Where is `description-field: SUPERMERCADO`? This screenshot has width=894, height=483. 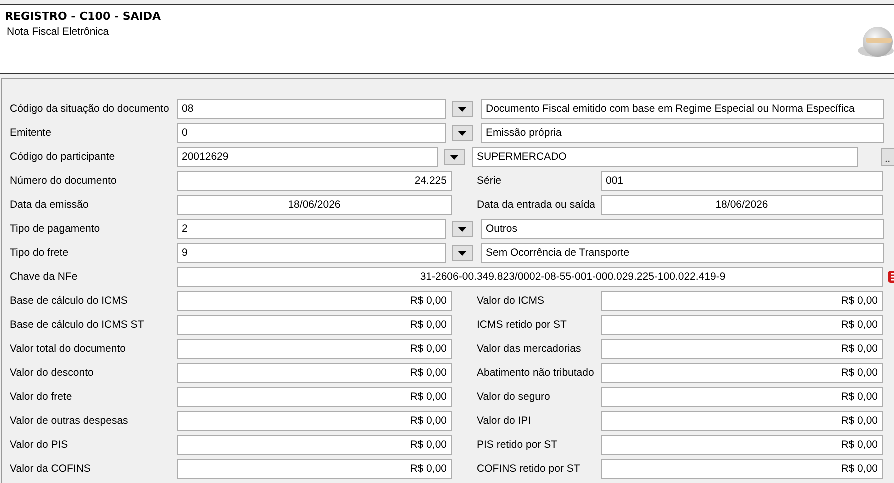
description-field: SUPERMERCADO is located at coordinates (665, 157).